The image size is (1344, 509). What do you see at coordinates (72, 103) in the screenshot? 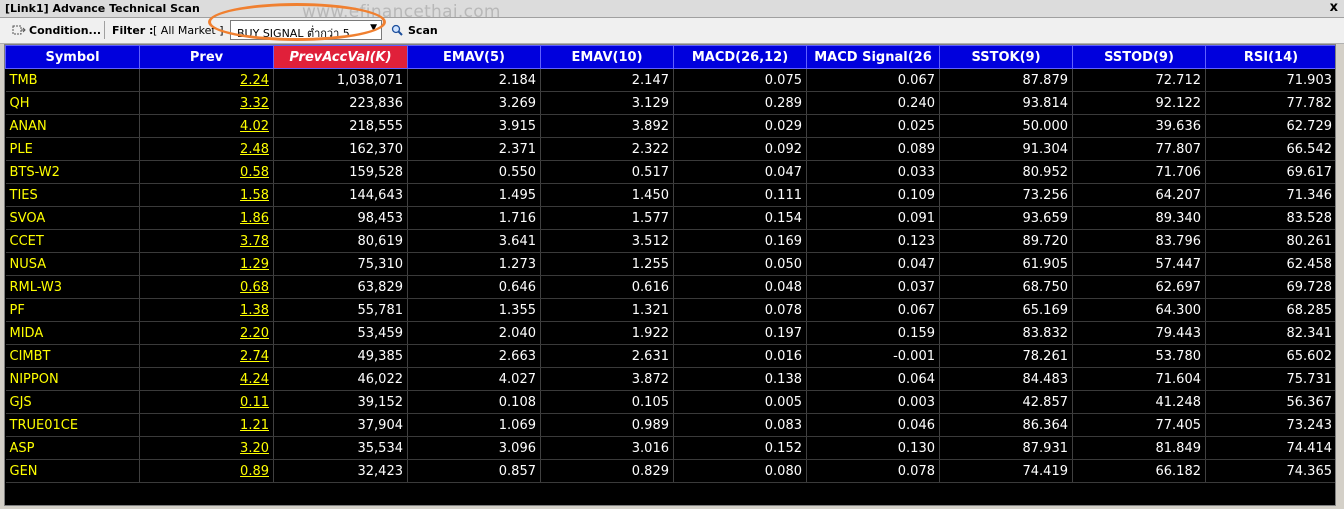
I see `symbol-cell: QH` at bounding box center [72, 103].